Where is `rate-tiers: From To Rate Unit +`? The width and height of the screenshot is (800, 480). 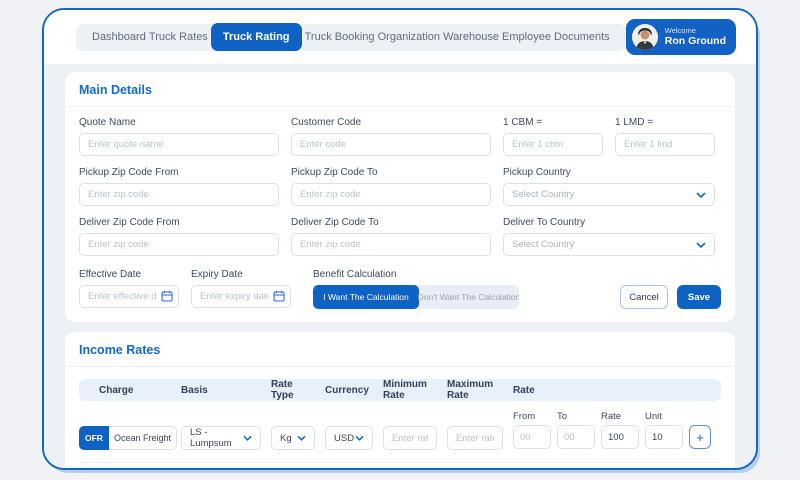 rate-tiers: From To Rate Unit + is located at coordinates (617, 430).